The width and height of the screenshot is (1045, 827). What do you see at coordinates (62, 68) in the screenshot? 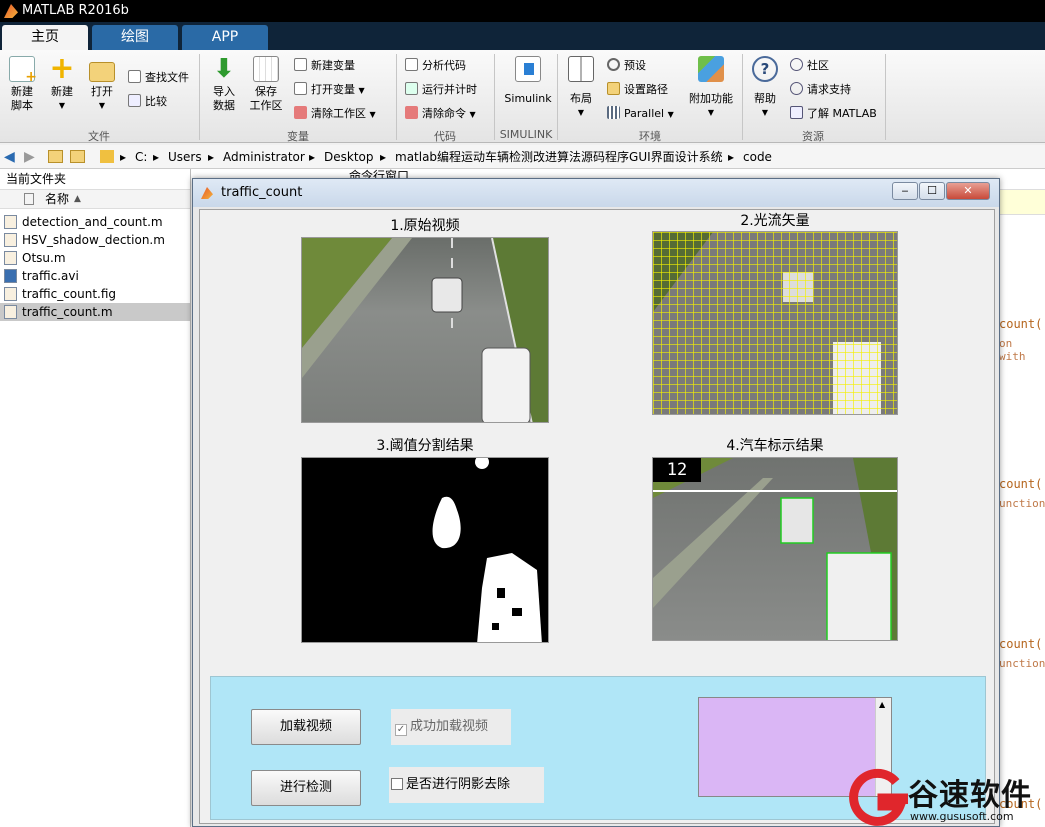
I see `new-plus-icon: +` at bounding box center [62, 68].